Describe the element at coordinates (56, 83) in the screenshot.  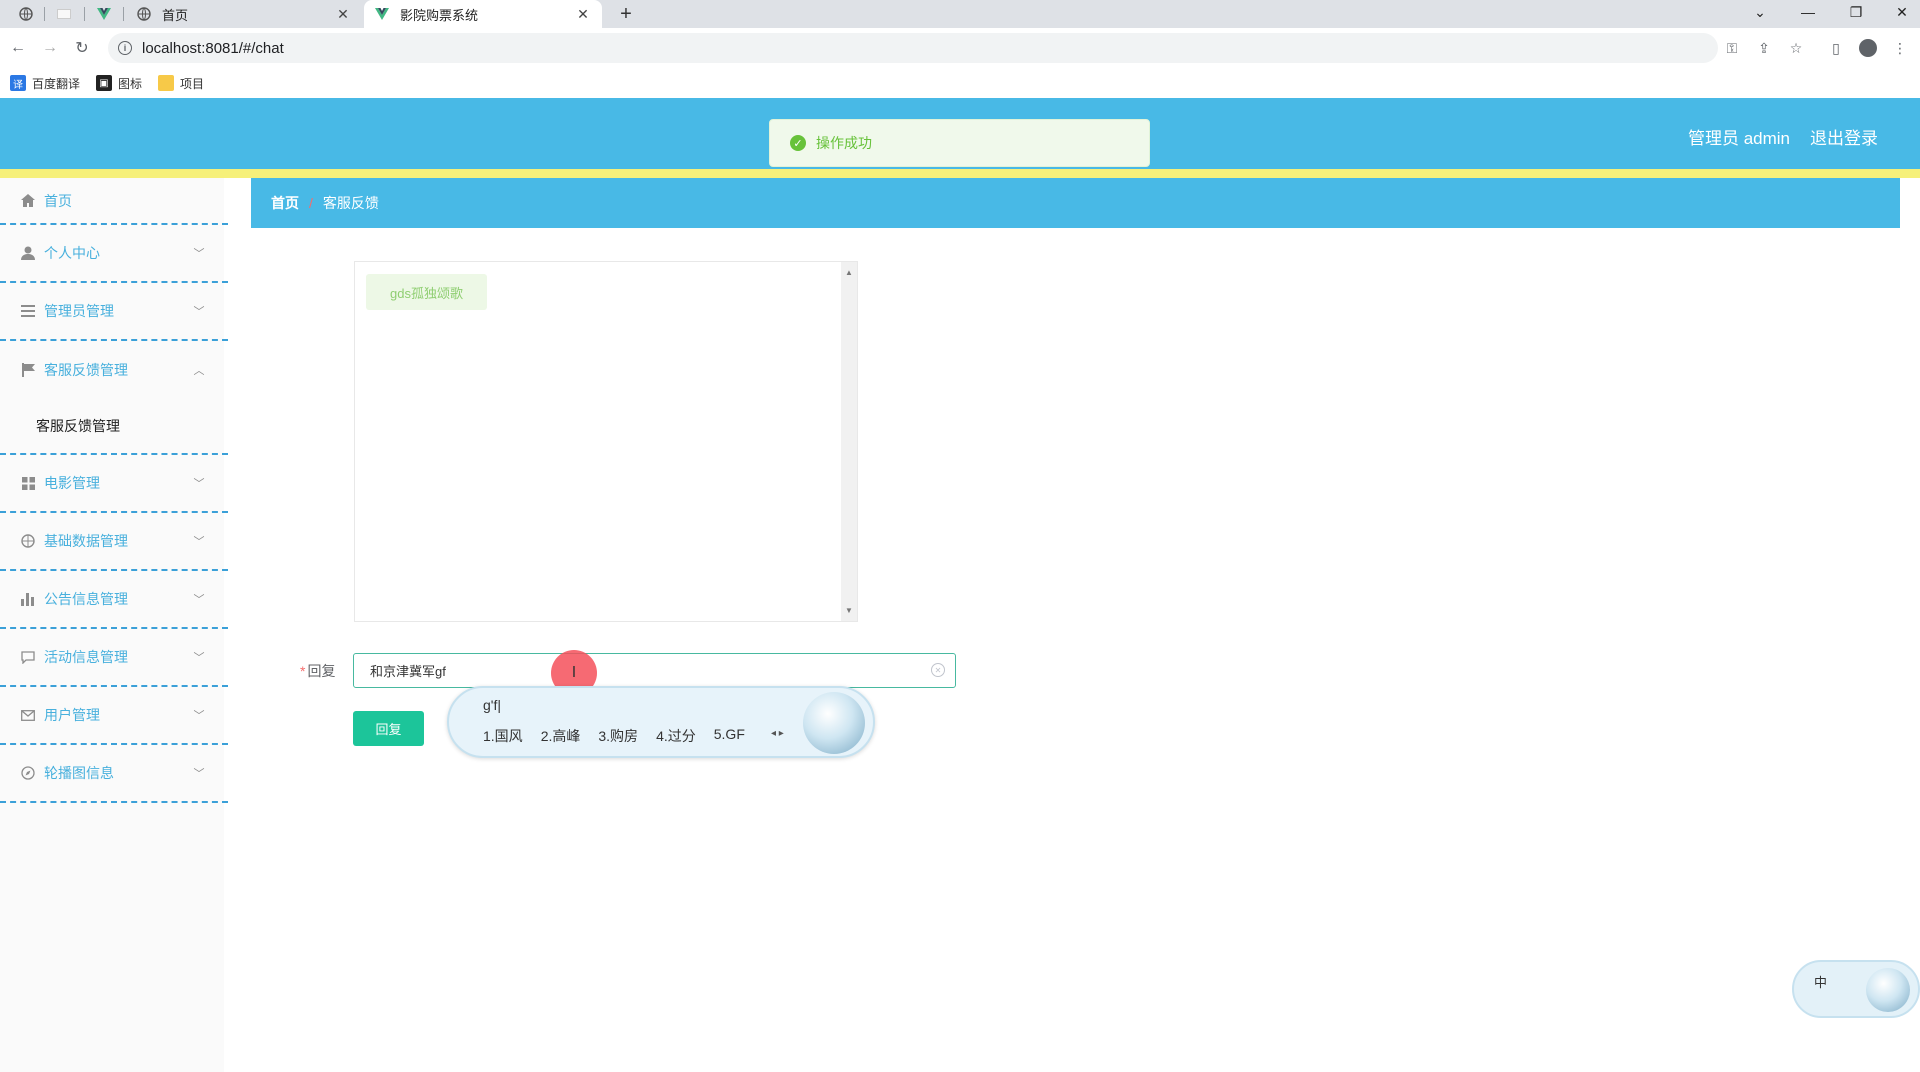
I see `bookmark-label: 百度翻译` at that location.